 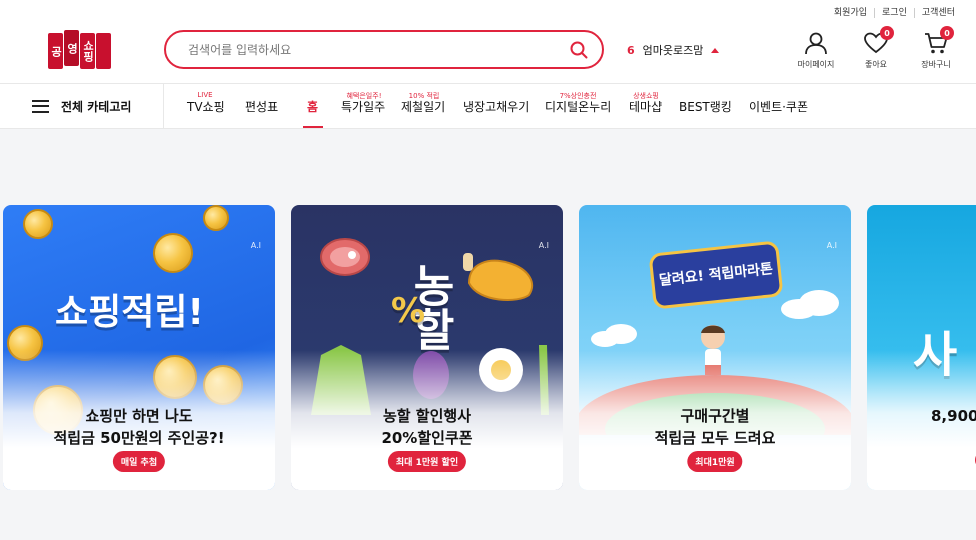 I want to click on all-categories-button: 전체 카테고리, so click(x=98, y=106).